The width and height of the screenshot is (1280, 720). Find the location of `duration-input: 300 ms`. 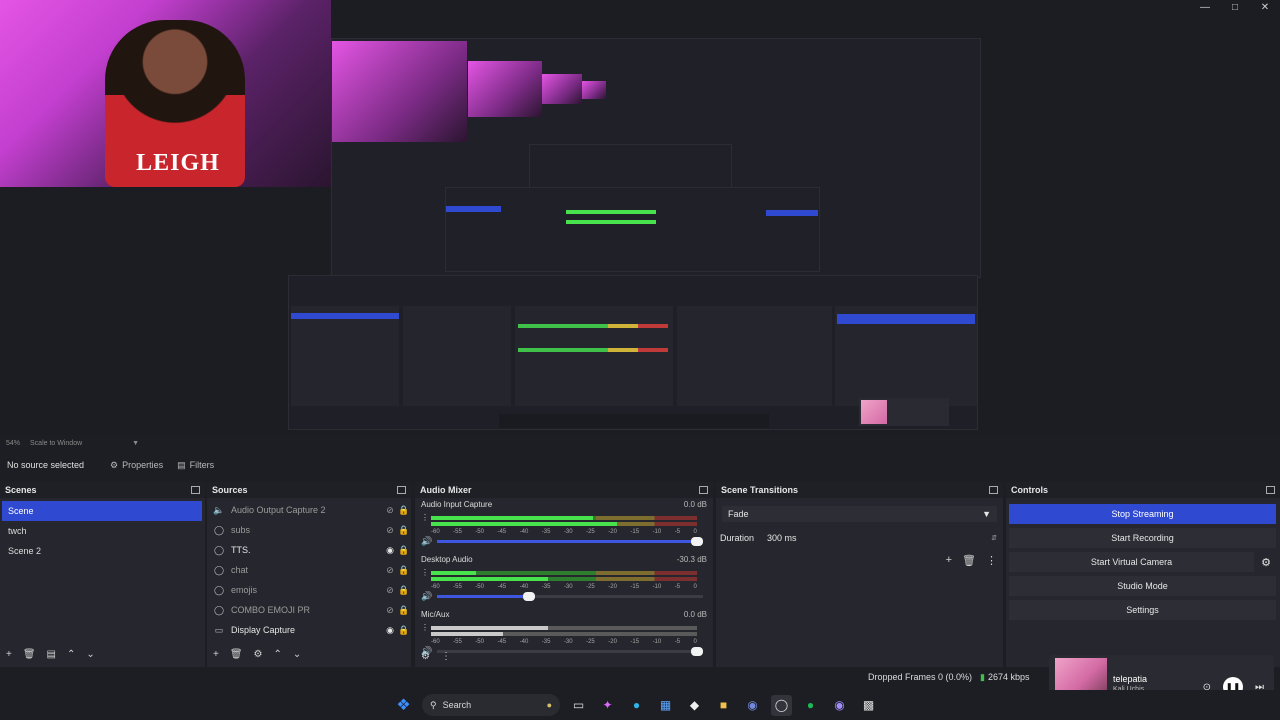

duration-input: 300 ms is located at coordinates (878, 538).